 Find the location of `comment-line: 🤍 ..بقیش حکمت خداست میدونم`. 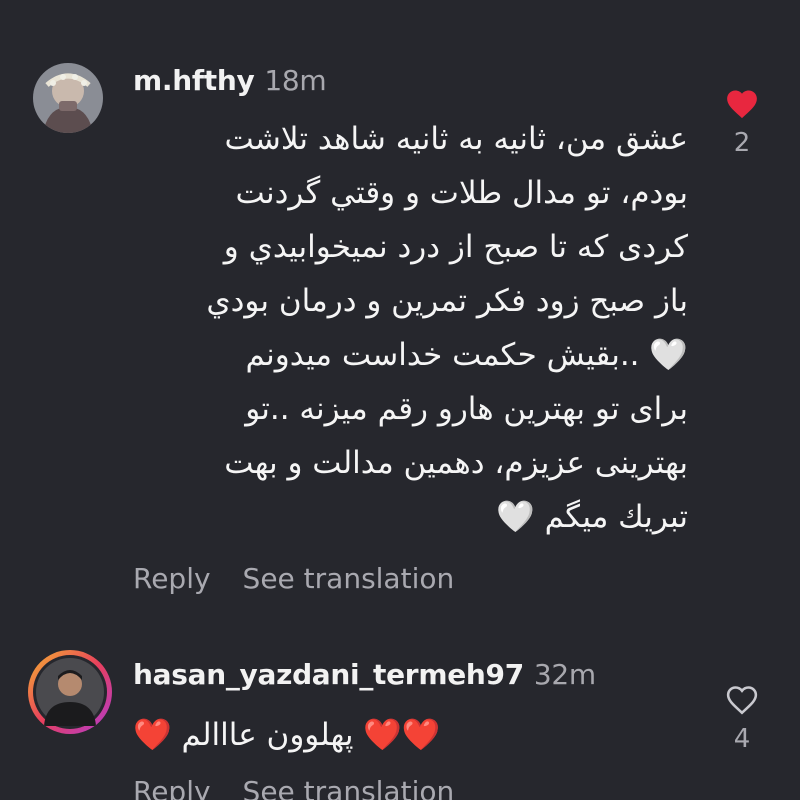

comment-line: 🤍 ..بقیش حکمت خداست میدونم is located at coordinates (466, 355).